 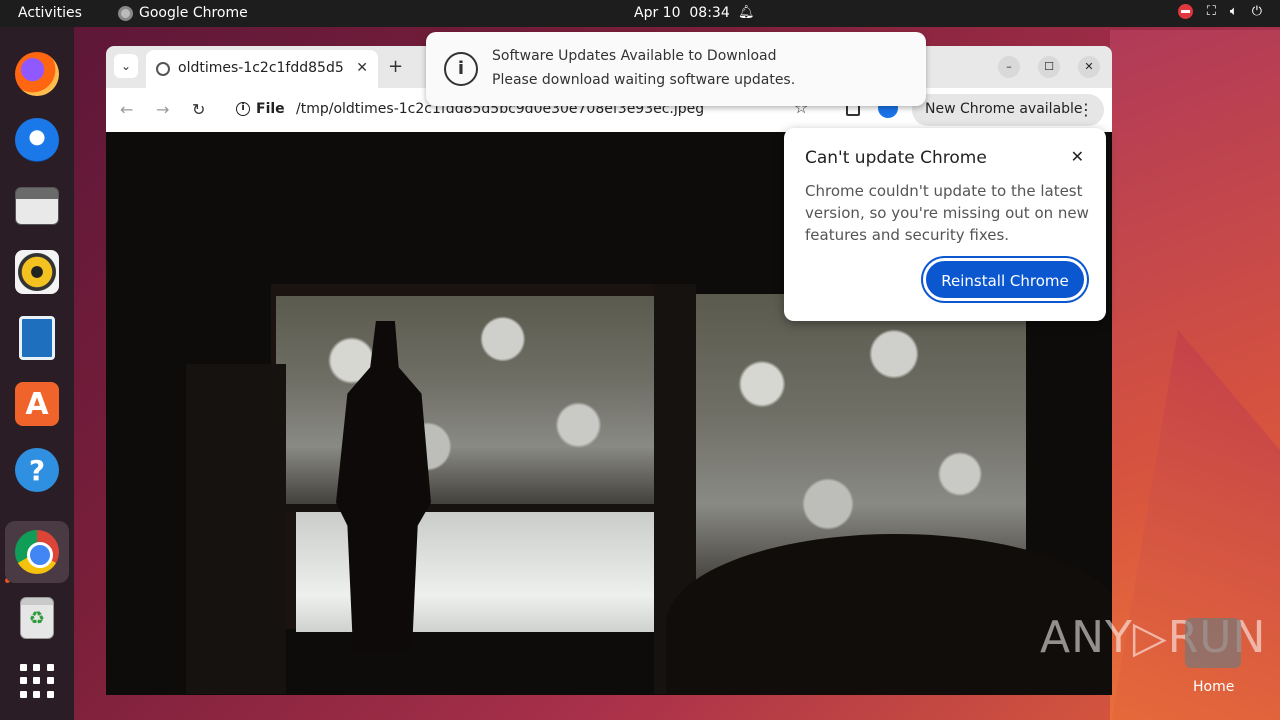 What do you see at coordinates (1211, 11) in the screenshot?
I see `network-icon: ⛶` at bounding box center [1211, 11].